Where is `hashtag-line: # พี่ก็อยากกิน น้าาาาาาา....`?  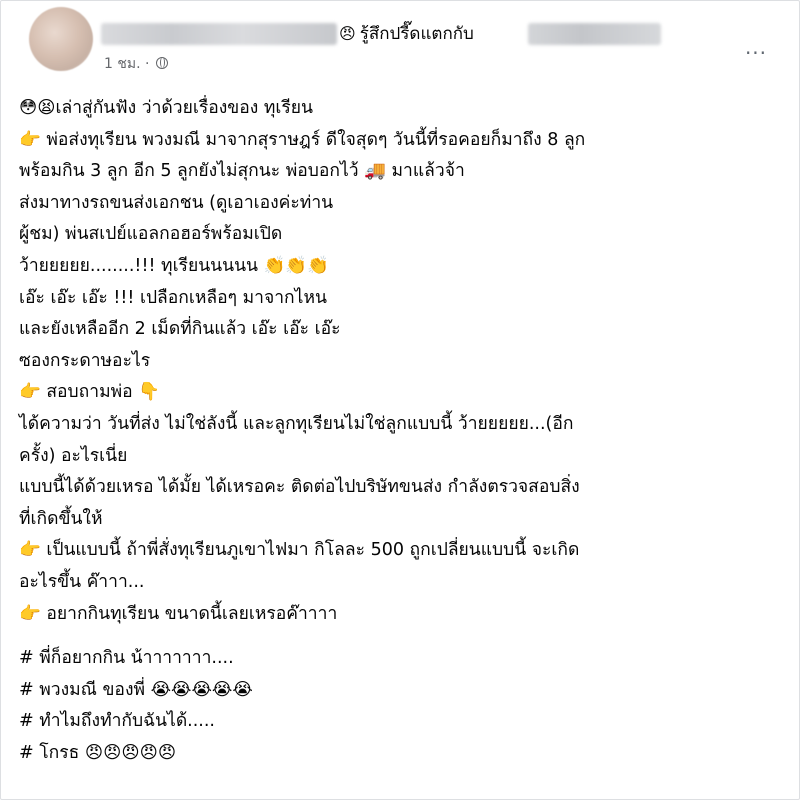 hashtag-line: # พี่ก็อยากกิน น้าาาาาาา.... is located at coordinates (404, 659).